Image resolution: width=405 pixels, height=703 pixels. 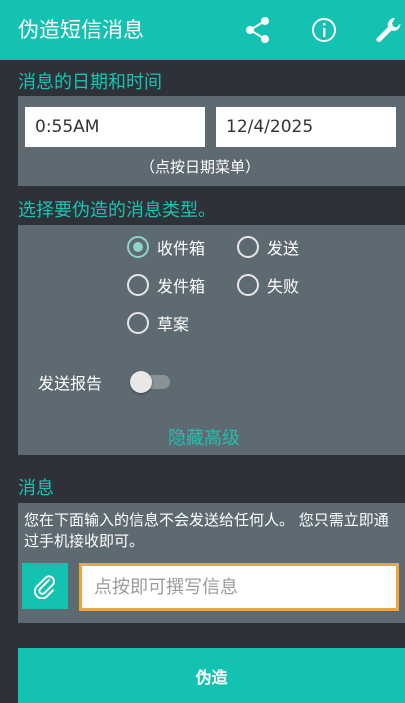 I want to click on radio-outbox: 发件箱, so click(x=166, y=285).